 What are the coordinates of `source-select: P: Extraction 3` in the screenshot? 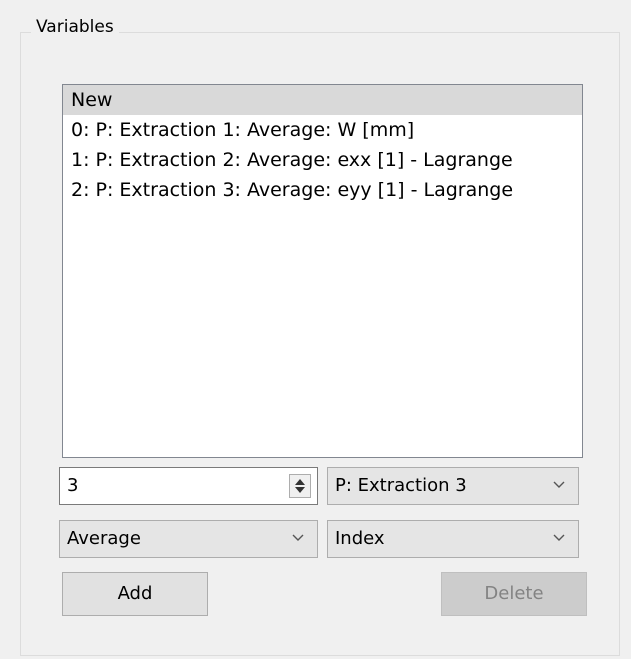 It's located at (453, 486).